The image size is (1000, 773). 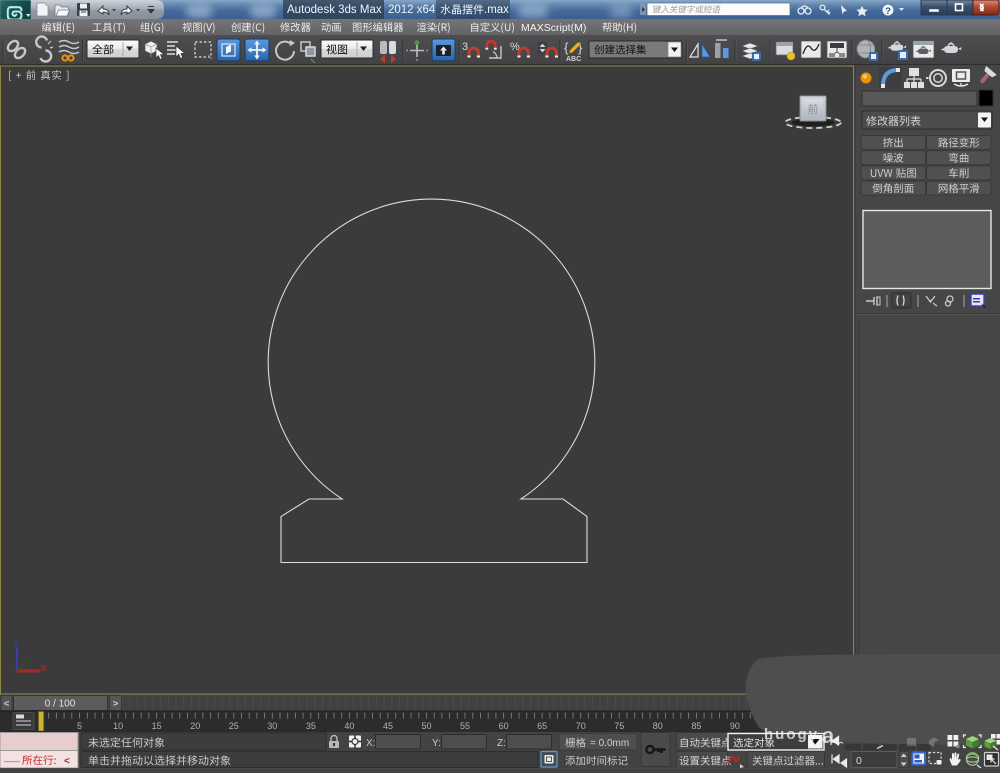 What do you see at coordinates (370, 743) in the screenshot?
I see `svg-text: X:` at bounding box center [370, 743].